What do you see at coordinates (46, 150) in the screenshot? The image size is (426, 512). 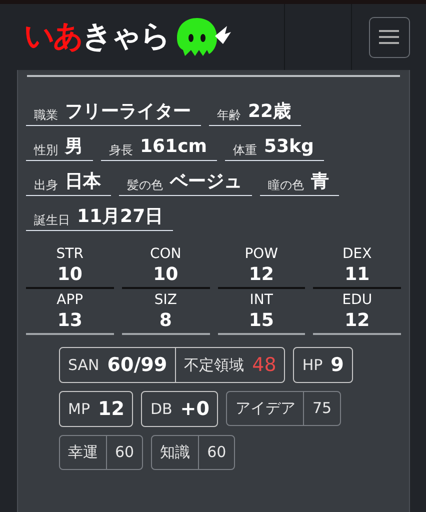 I see `field-label: 性別` at bounding box center [46, 150].